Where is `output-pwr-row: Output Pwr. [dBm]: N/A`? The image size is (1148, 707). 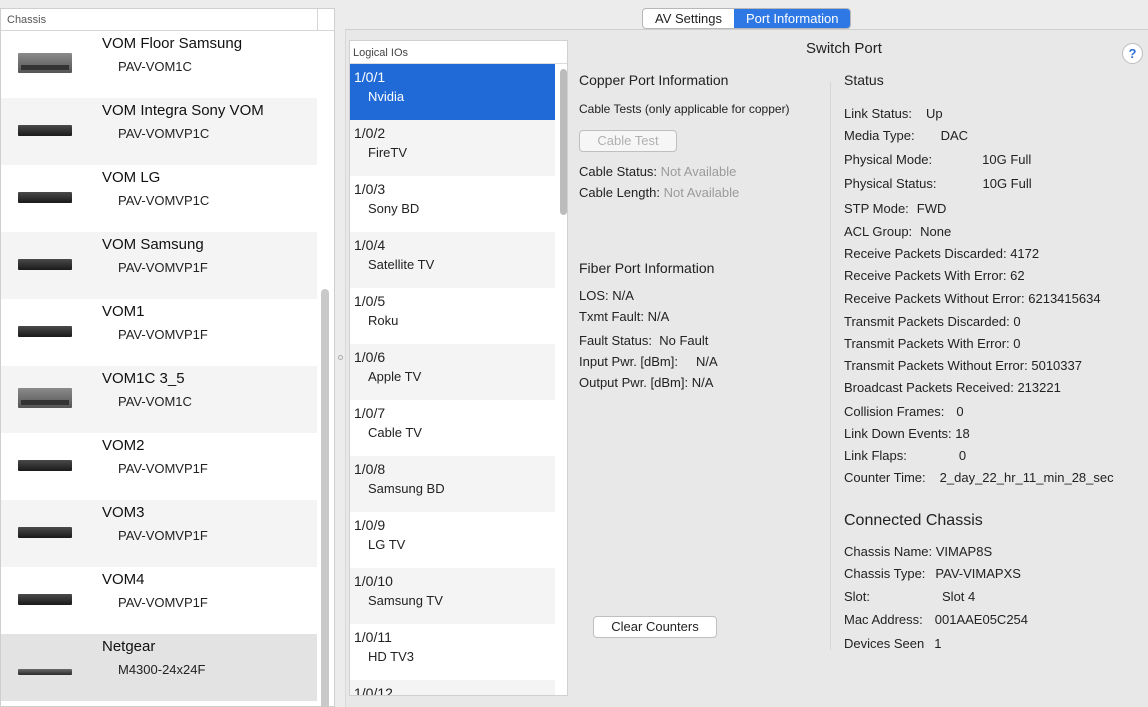 output-pwr-row: Output Pwr. [dBm]: N/A is located at coordinates (646, 382).